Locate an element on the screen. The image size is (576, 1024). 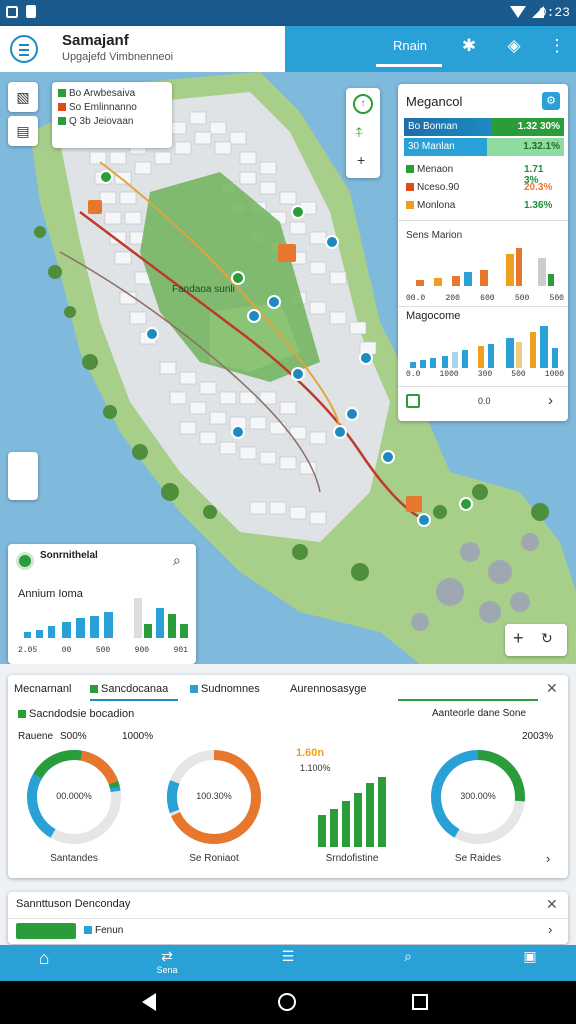
status-bar: 0:23 is located at coordinates (288, 13).